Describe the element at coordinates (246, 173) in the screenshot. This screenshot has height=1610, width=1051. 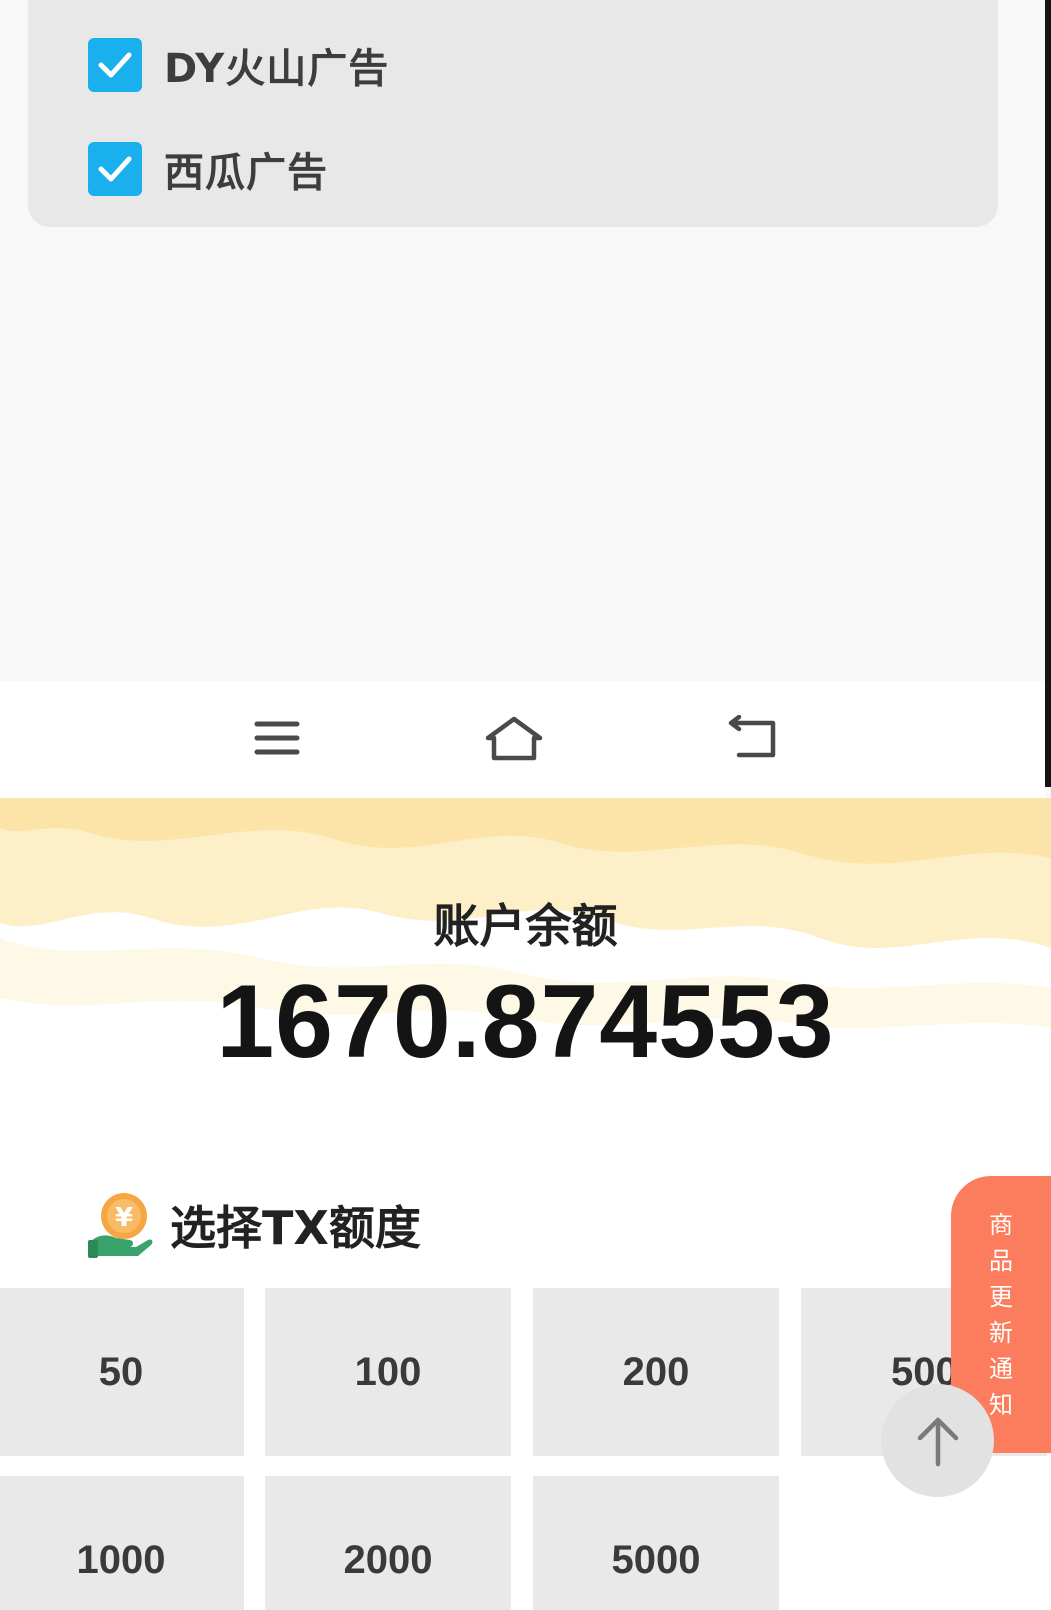
I see `ad-option-label: 西瓜广告` at that location.